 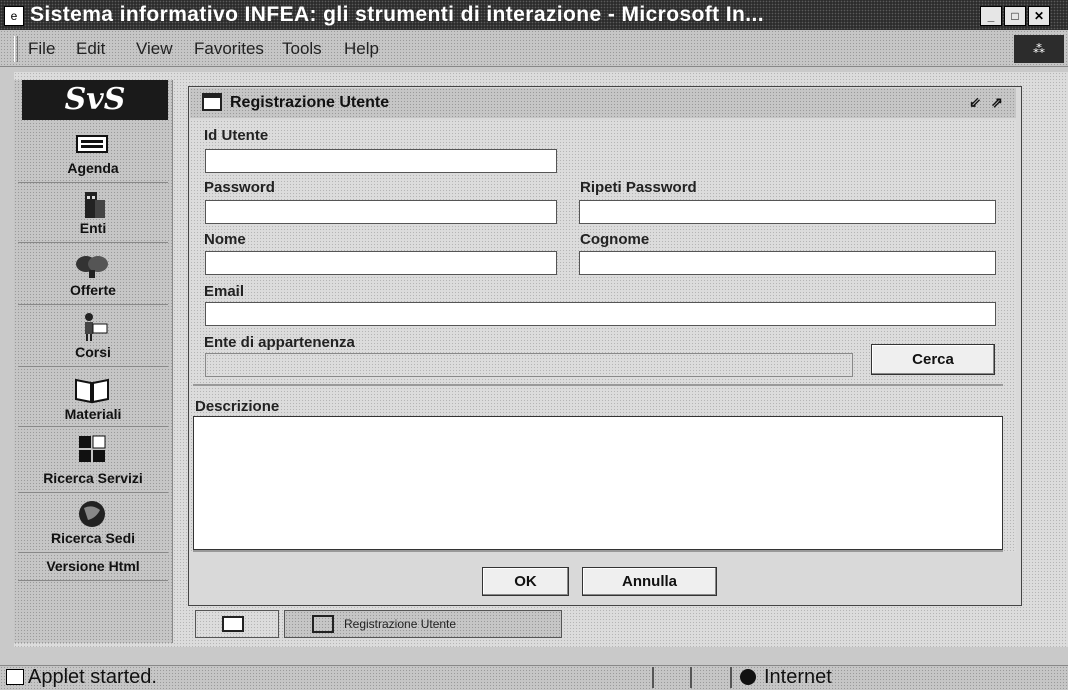 What do you see at coordinates (92, 677) in the screenshot?
I see `status-text: Applet started.` at bounding box center [92, 677].